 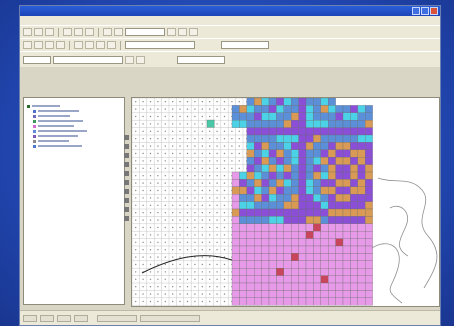 I want to click on undo-button, so click(x=107, y=32).